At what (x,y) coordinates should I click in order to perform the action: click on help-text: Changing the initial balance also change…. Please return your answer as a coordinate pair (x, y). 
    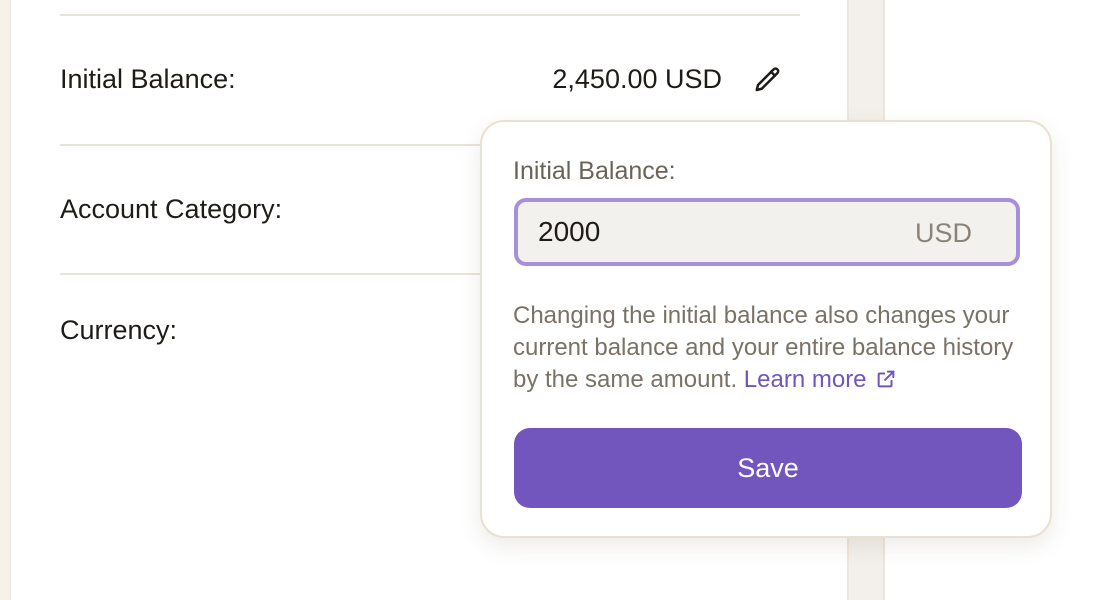
    Looking at the image, I should click on (768, 348).